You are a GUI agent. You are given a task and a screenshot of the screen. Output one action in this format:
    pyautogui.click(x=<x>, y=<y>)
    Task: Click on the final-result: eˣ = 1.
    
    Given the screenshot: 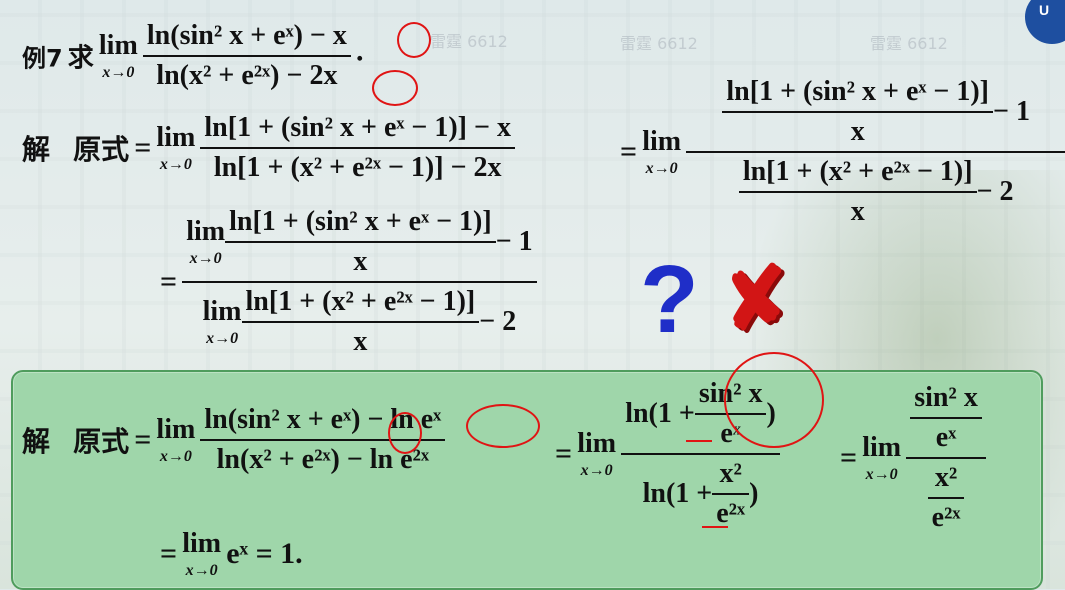 What is the action you would take?
    pyautogui.click(x=264, y=553)
    